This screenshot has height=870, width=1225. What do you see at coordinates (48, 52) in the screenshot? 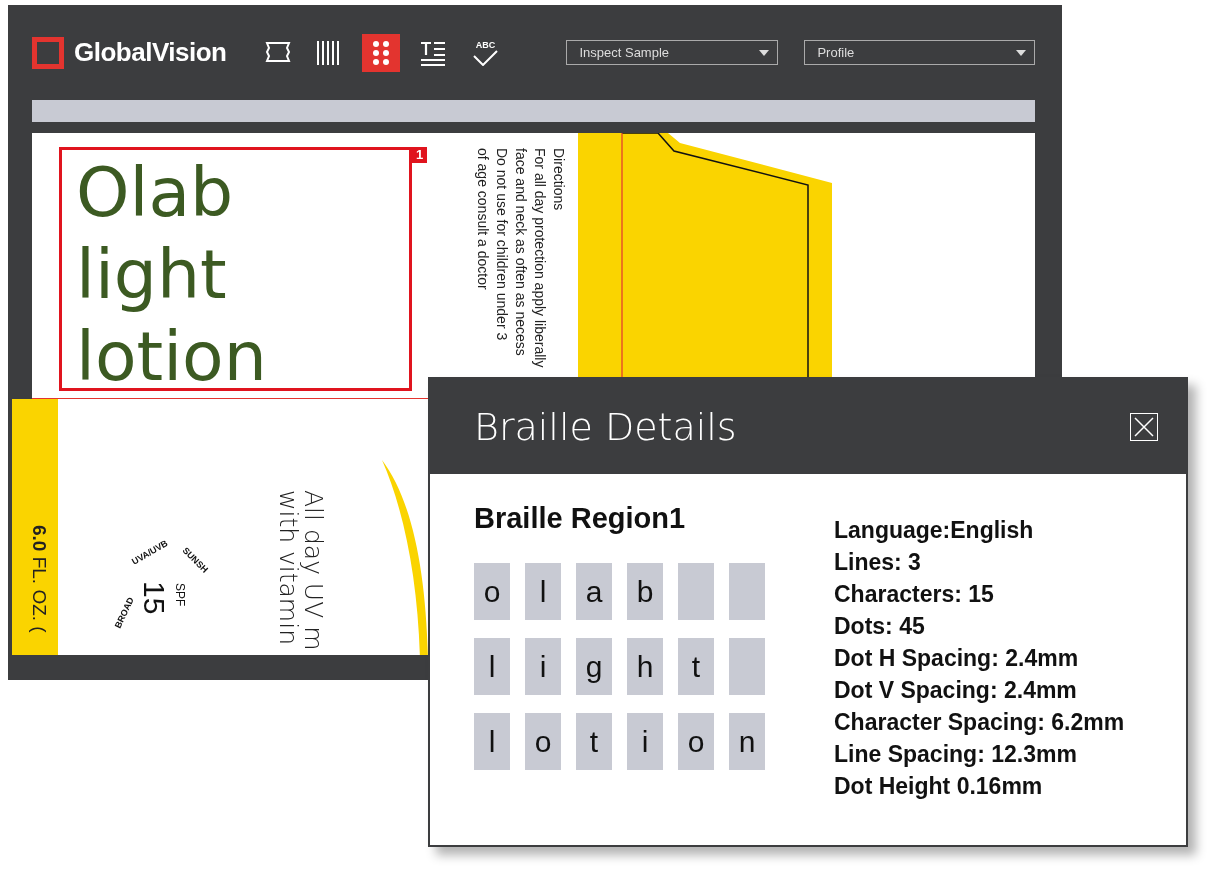
I see `logo-square-icon` at bounding box center [48, 52].